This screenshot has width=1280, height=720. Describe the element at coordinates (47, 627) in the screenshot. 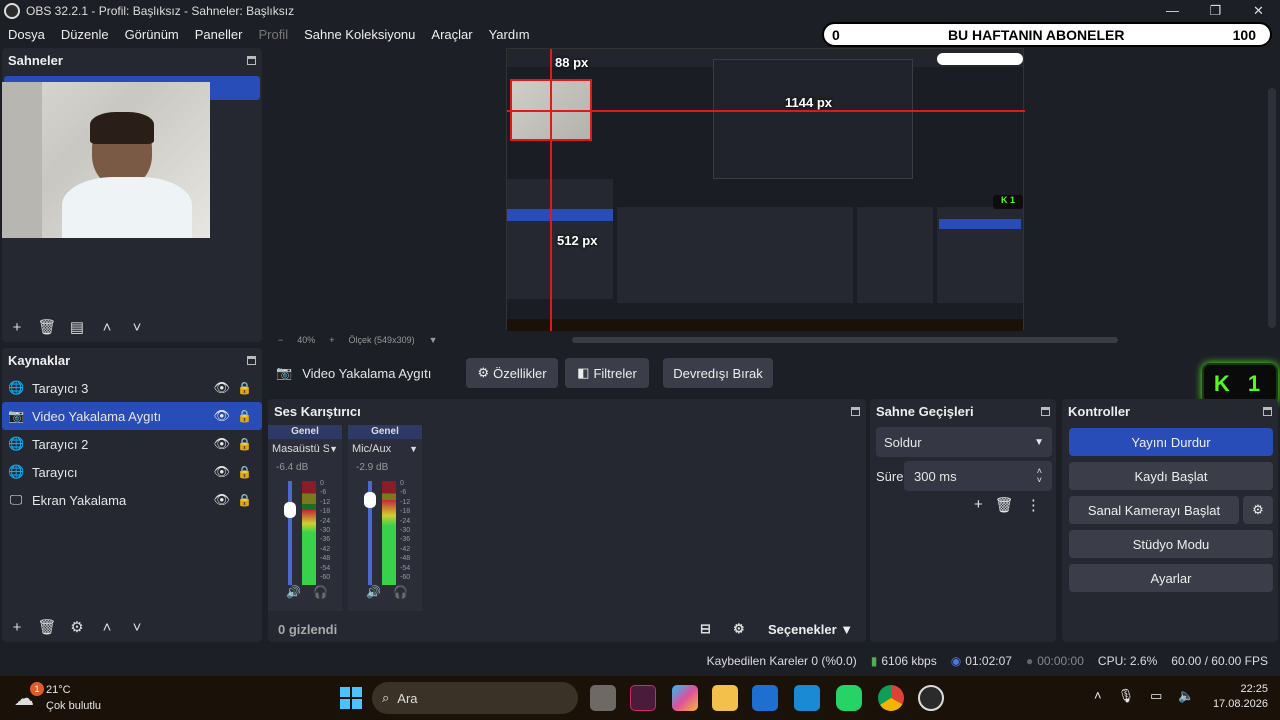

I see `remove-source-icon: 🗑` at that location.